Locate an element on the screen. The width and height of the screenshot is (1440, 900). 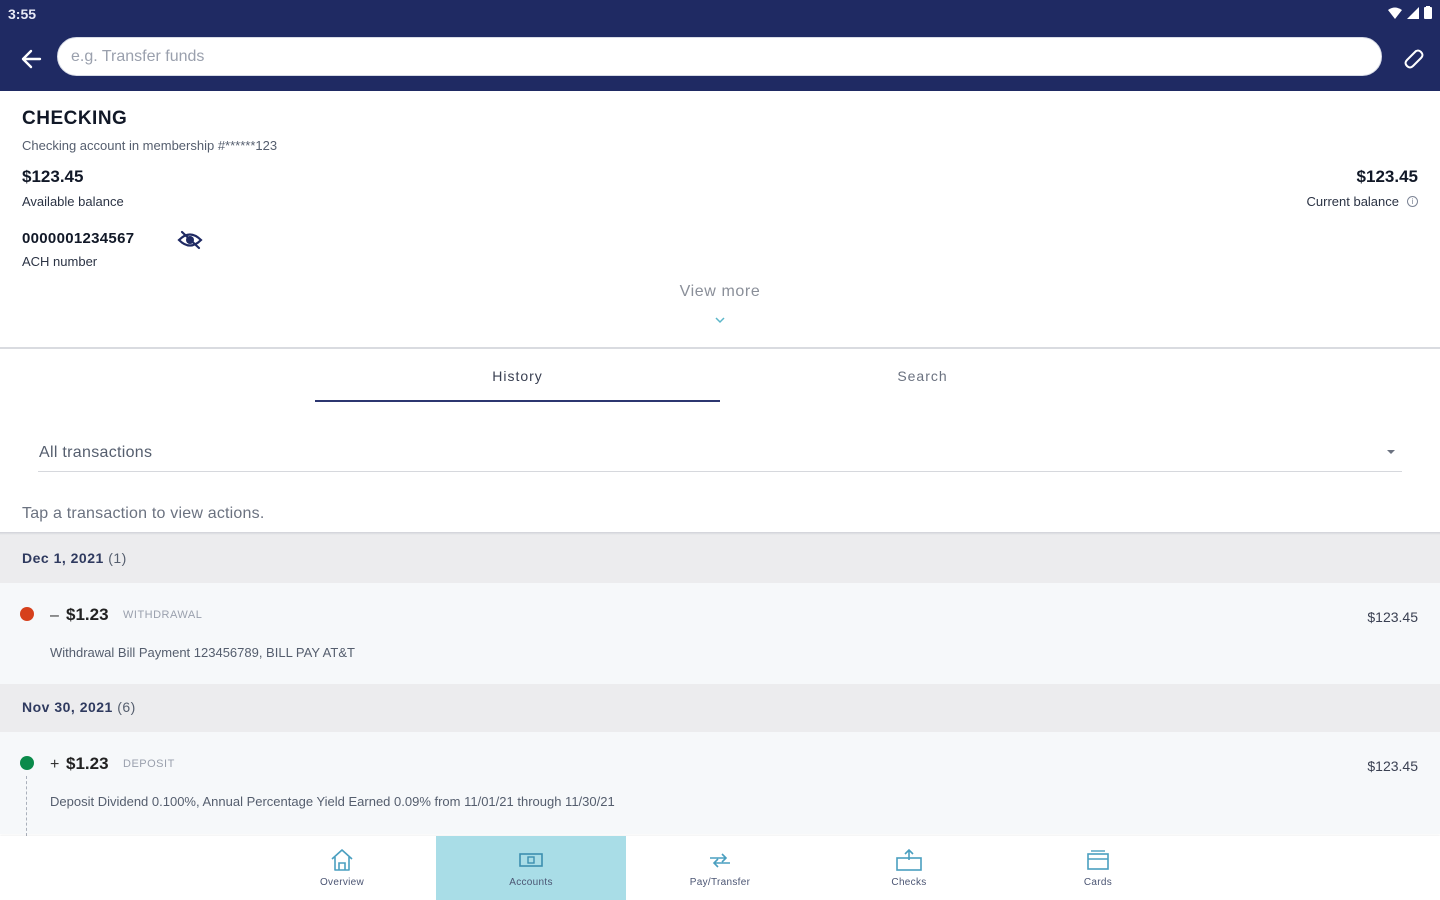
ach-number-label: ACH number is located at coordinates (60, 261).